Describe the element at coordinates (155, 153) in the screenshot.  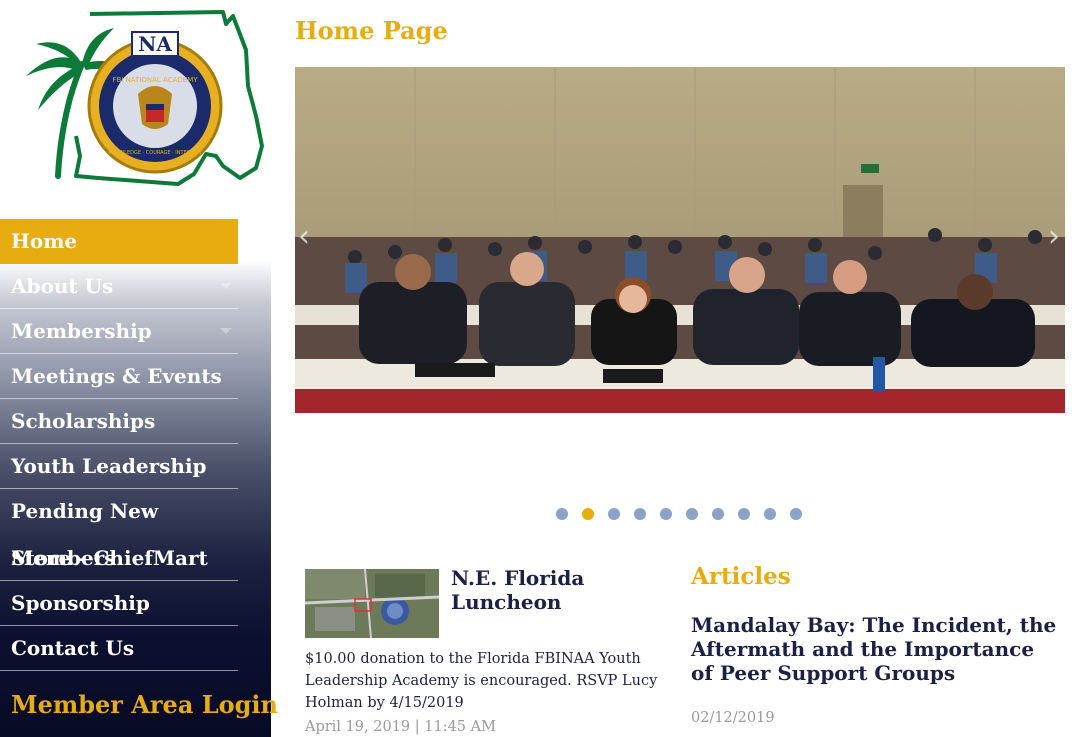
I see `badge-motto-text: KNOWLEDGE · COURAGE · INTEGRITY` at that location.